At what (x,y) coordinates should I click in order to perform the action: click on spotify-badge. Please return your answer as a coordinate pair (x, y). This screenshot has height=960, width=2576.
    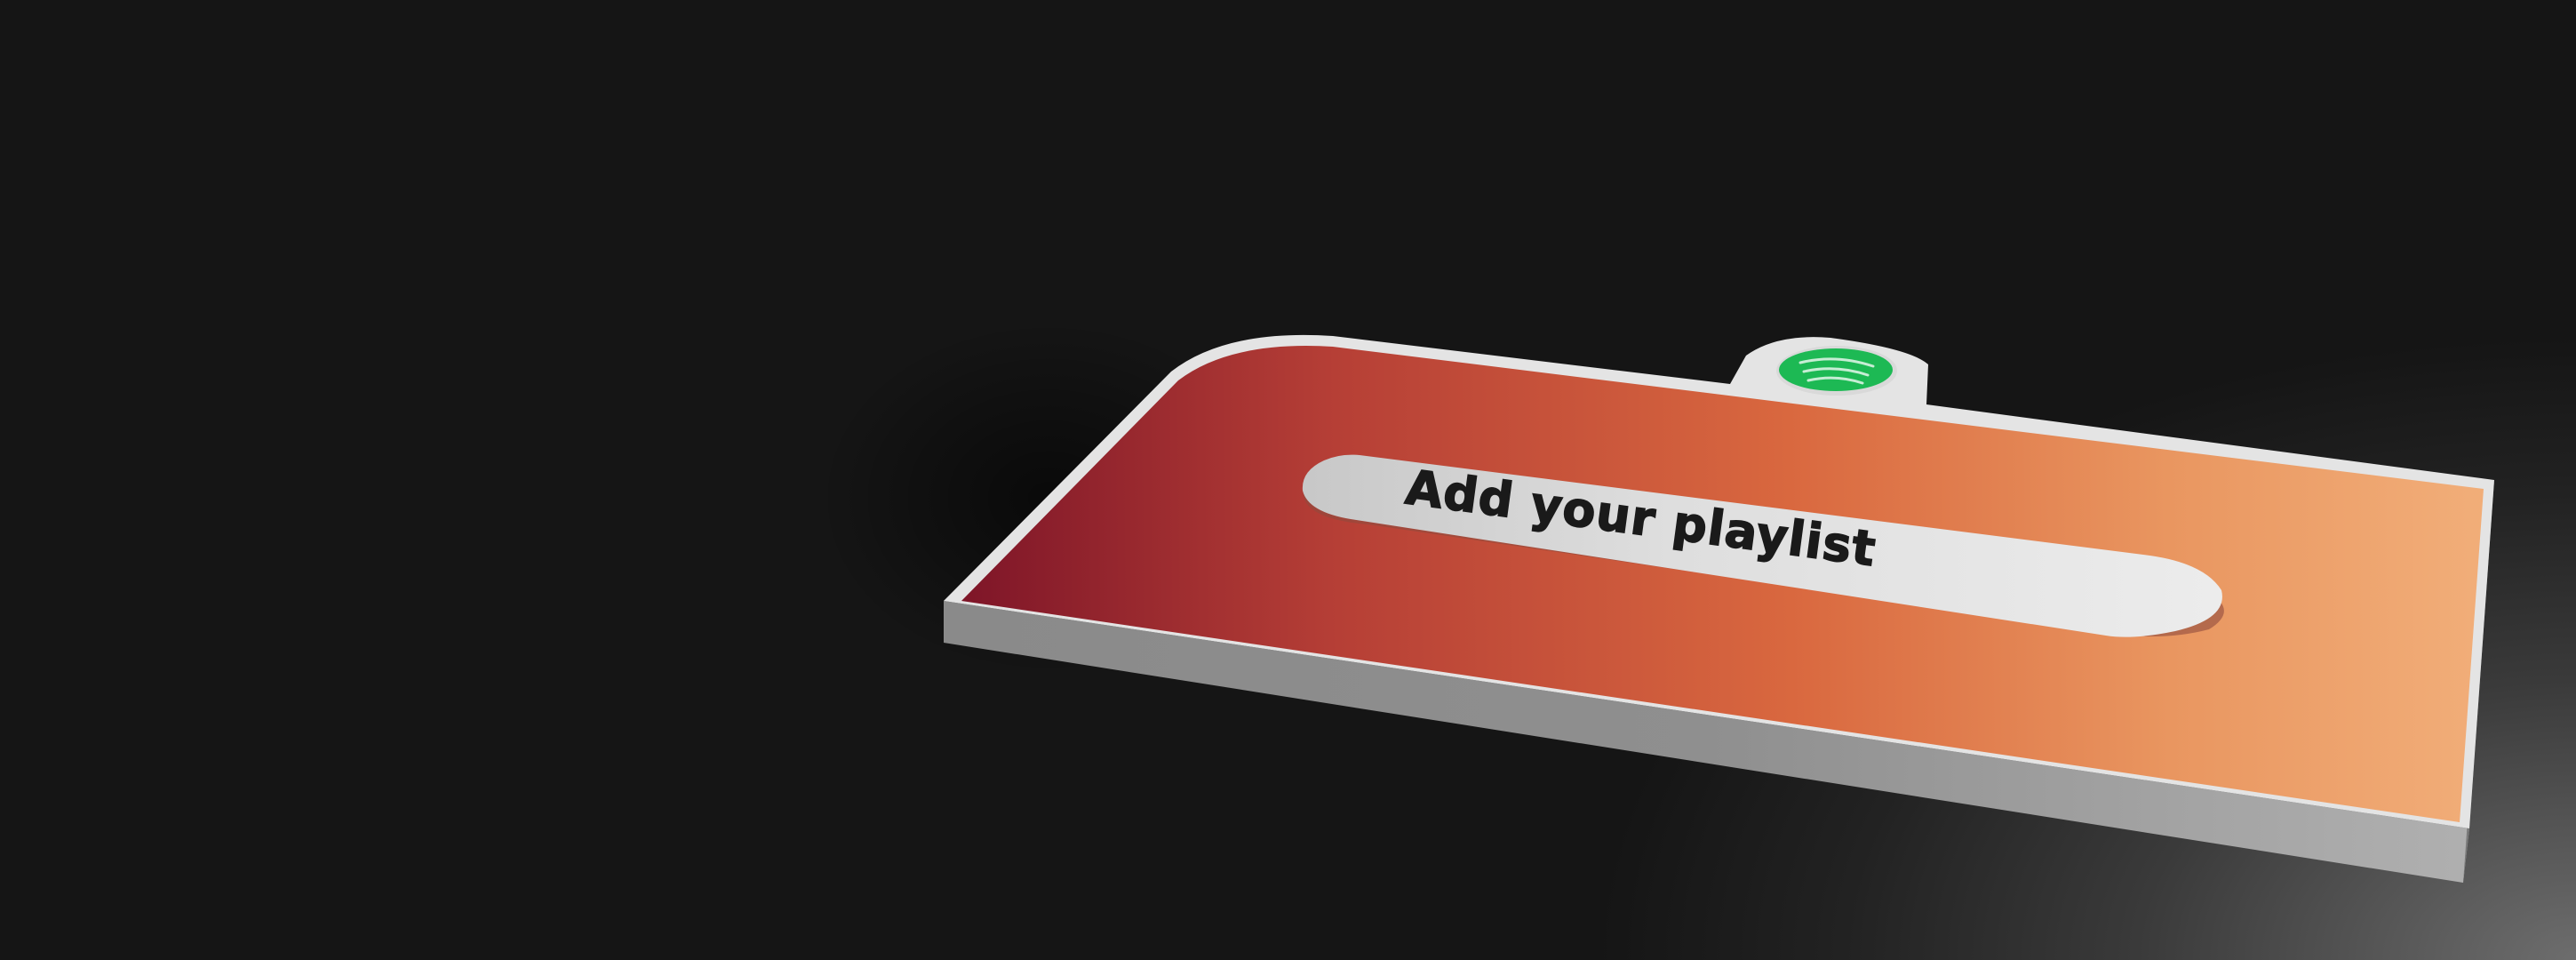
    Looking at the image, I should click on (1837, 371).